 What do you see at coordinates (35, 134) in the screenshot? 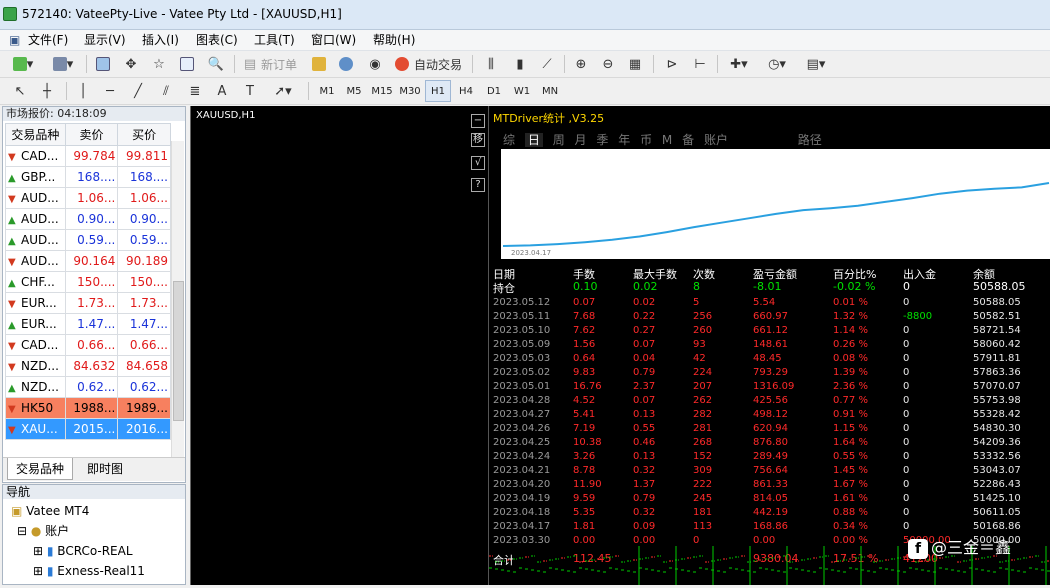
I see `col-symbol: 交易品种` at bounding box center [35, 134].